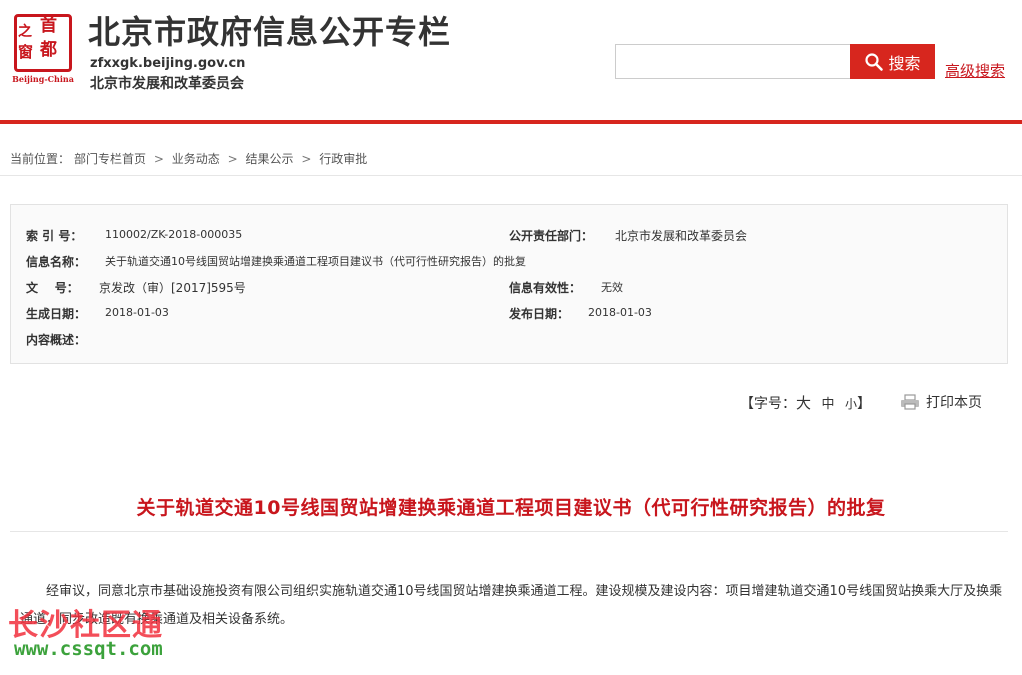 The width and height of the screenshot is (1022, 675). What do you see at coordinates (863, 404) in the screenshot?
I see `font-size-close: 】` at bounding box center [863, 404].